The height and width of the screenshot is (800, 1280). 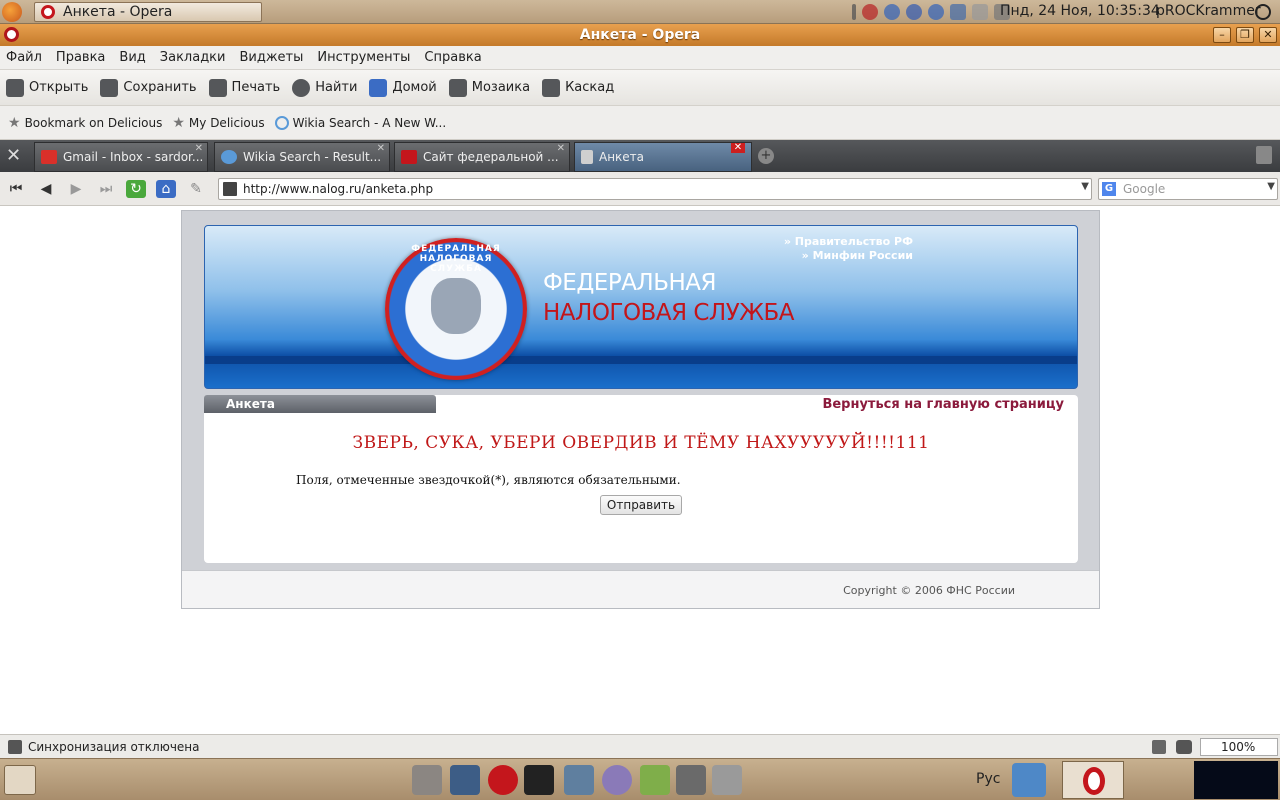 I want to click on bookmark-my-delicious: ★ My Delicious, so click(x=218, y=123).